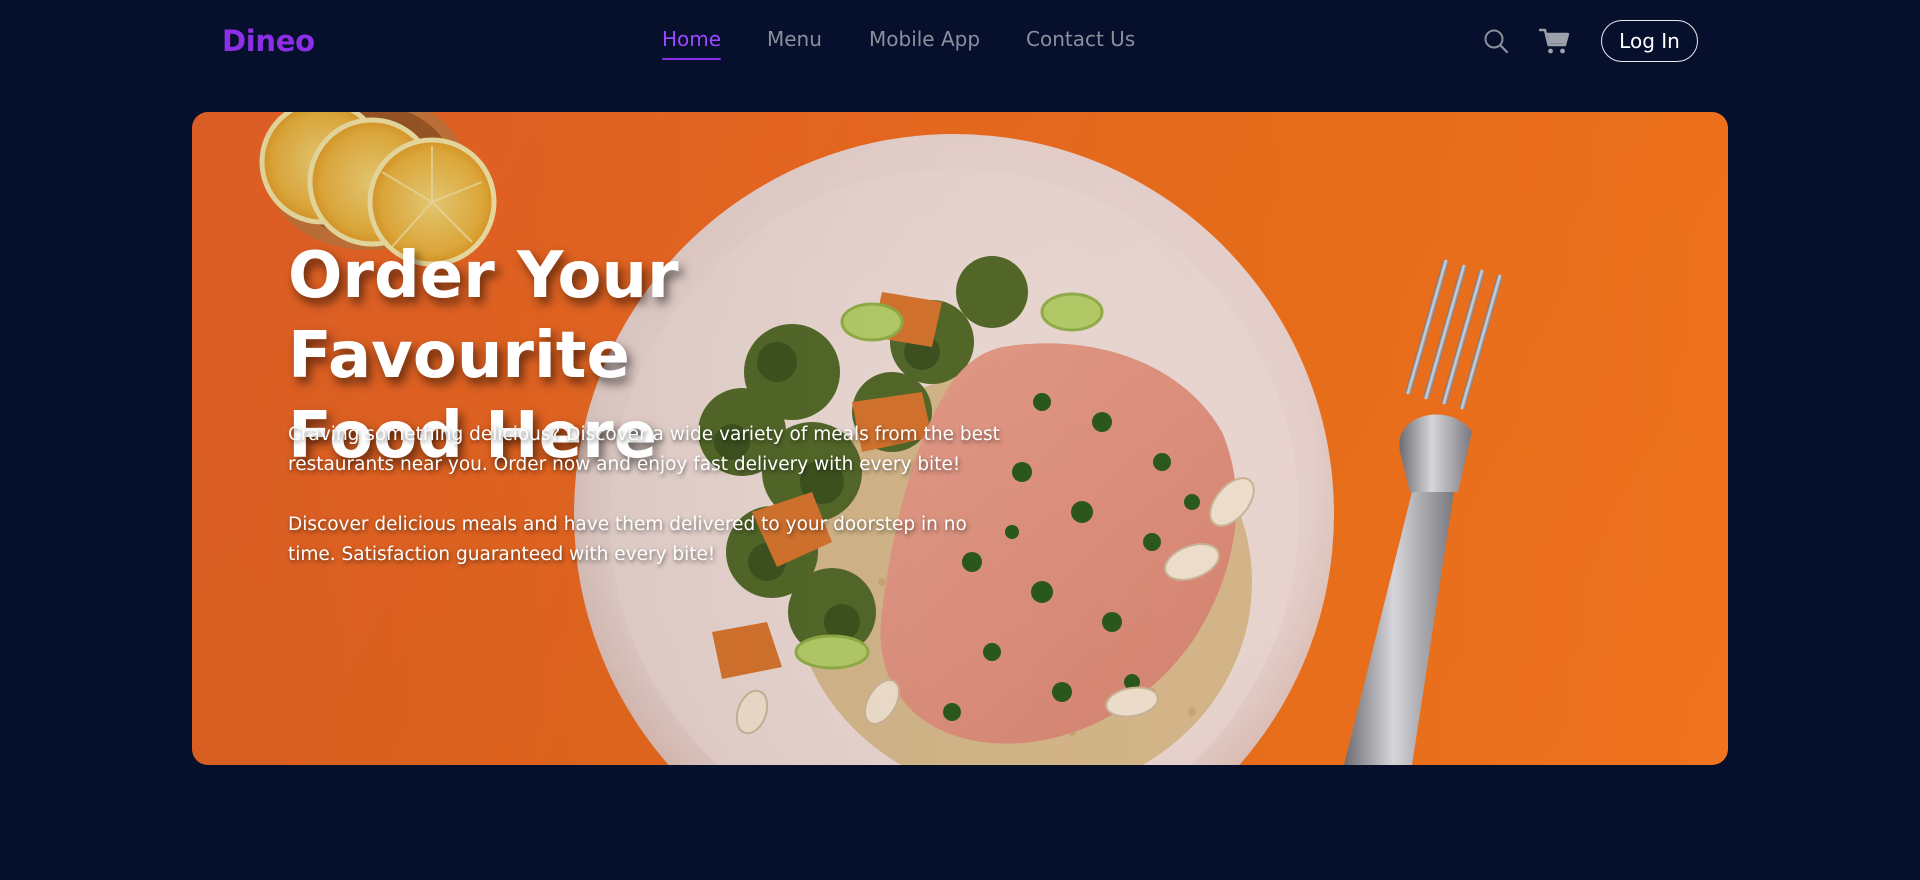  I want to click on search-button, so click(1496, 41).